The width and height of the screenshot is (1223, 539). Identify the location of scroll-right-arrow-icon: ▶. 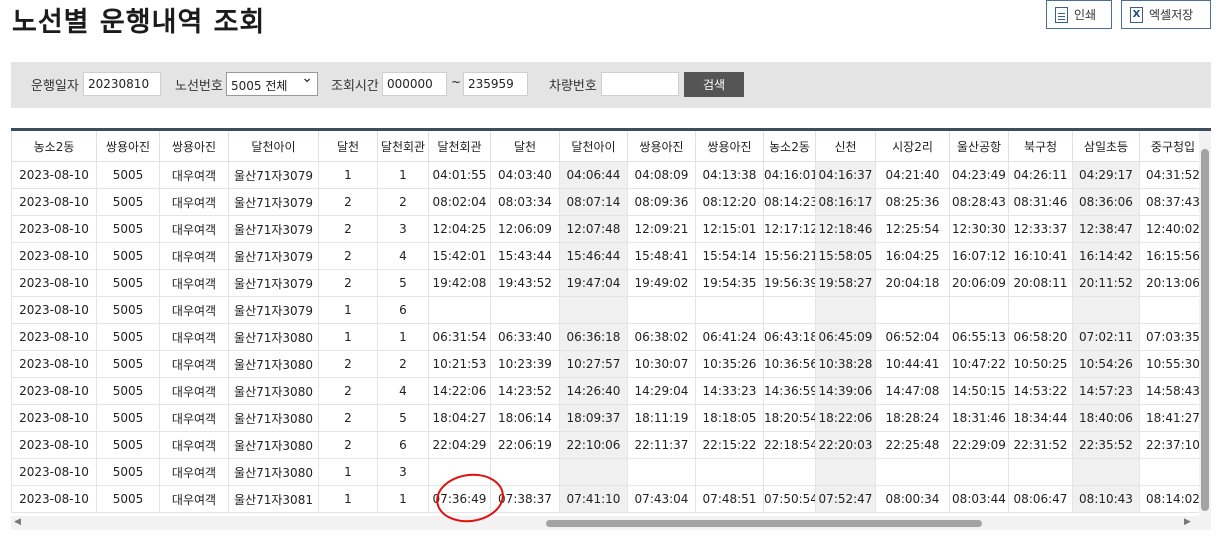
(1187, 522).